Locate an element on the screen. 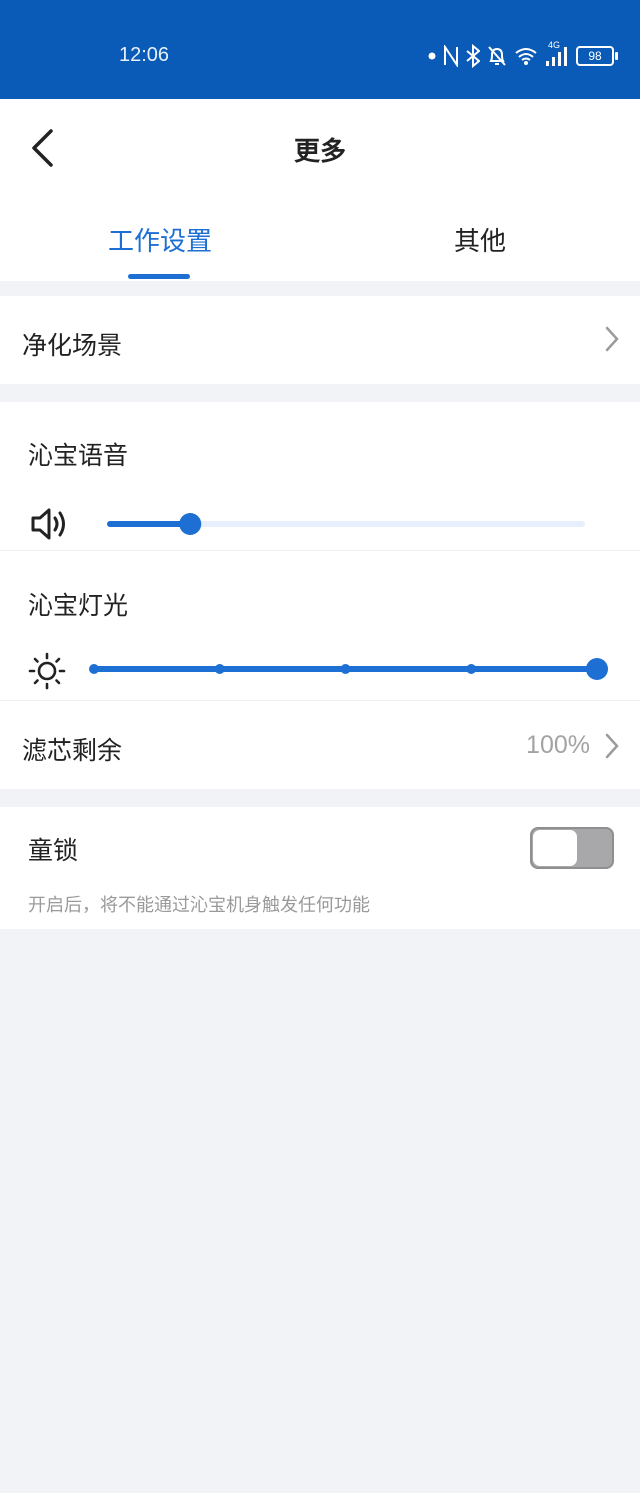  child-lock-card: 童锁 开启后，将不能通过沁宝机身触发任何功能 is located at coordinates (320, 868).